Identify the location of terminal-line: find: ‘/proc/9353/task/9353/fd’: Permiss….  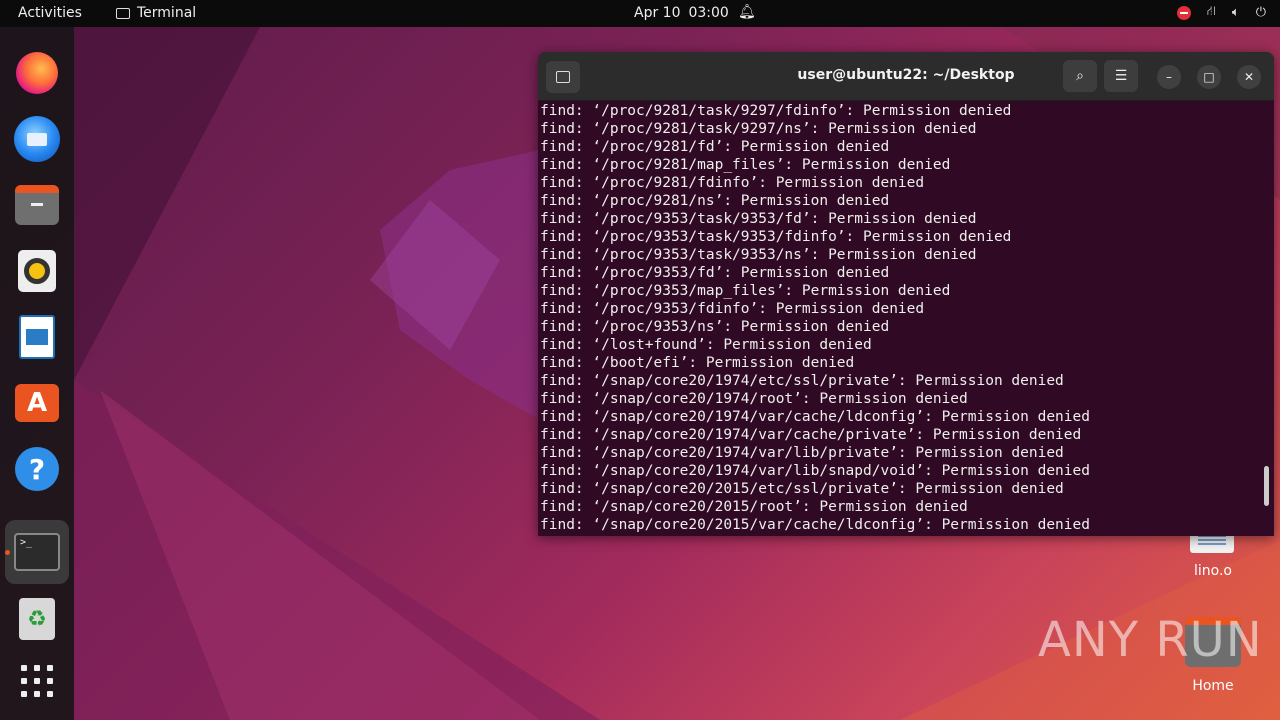
(758, 219).